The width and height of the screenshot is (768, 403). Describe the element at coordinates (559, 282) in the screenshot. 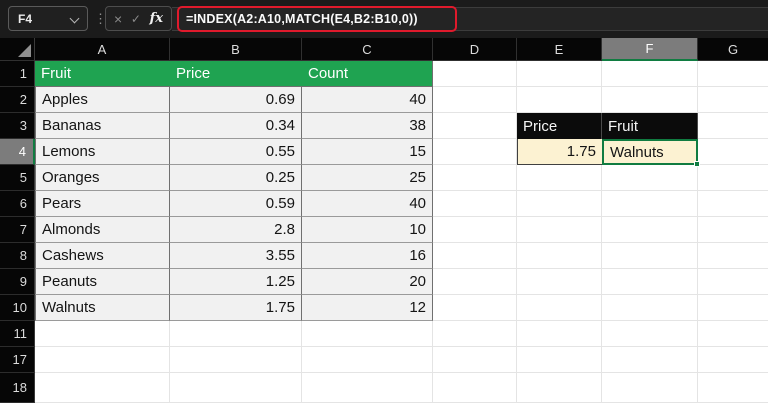

I see `cell-E9` at that location.